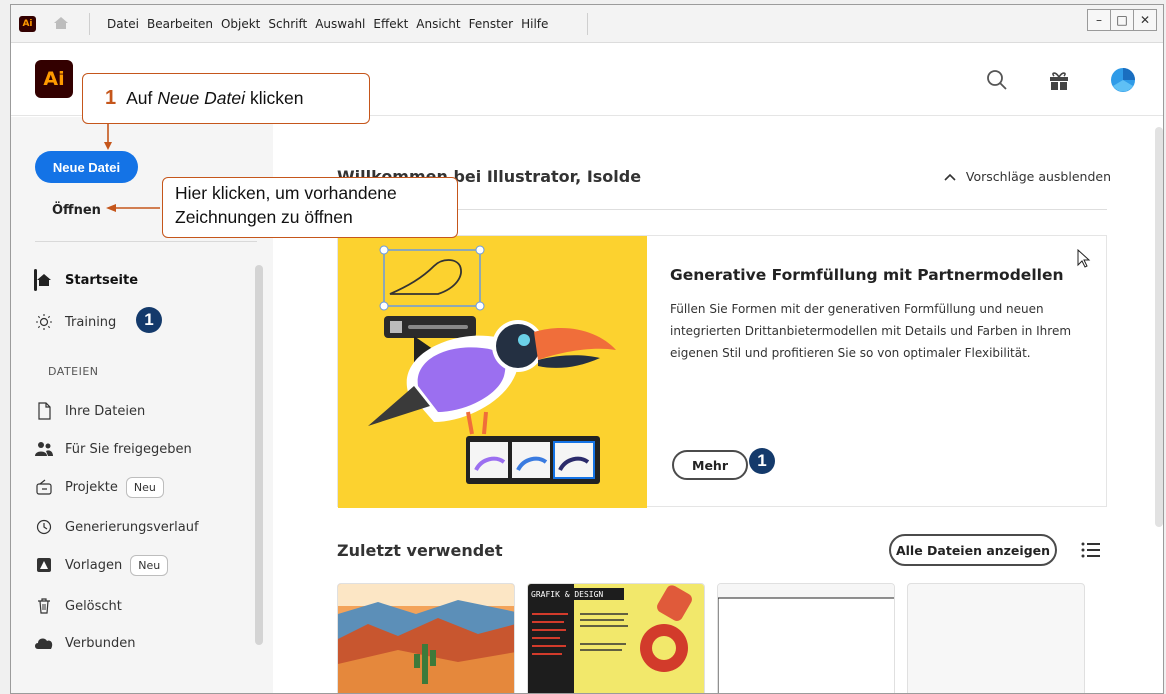 The width and height of the screenshot is (1166, 694). Describe the element at coordinates (91, 487) in the screenshot. I see `sidebar-item-label: Projekte` at that location.